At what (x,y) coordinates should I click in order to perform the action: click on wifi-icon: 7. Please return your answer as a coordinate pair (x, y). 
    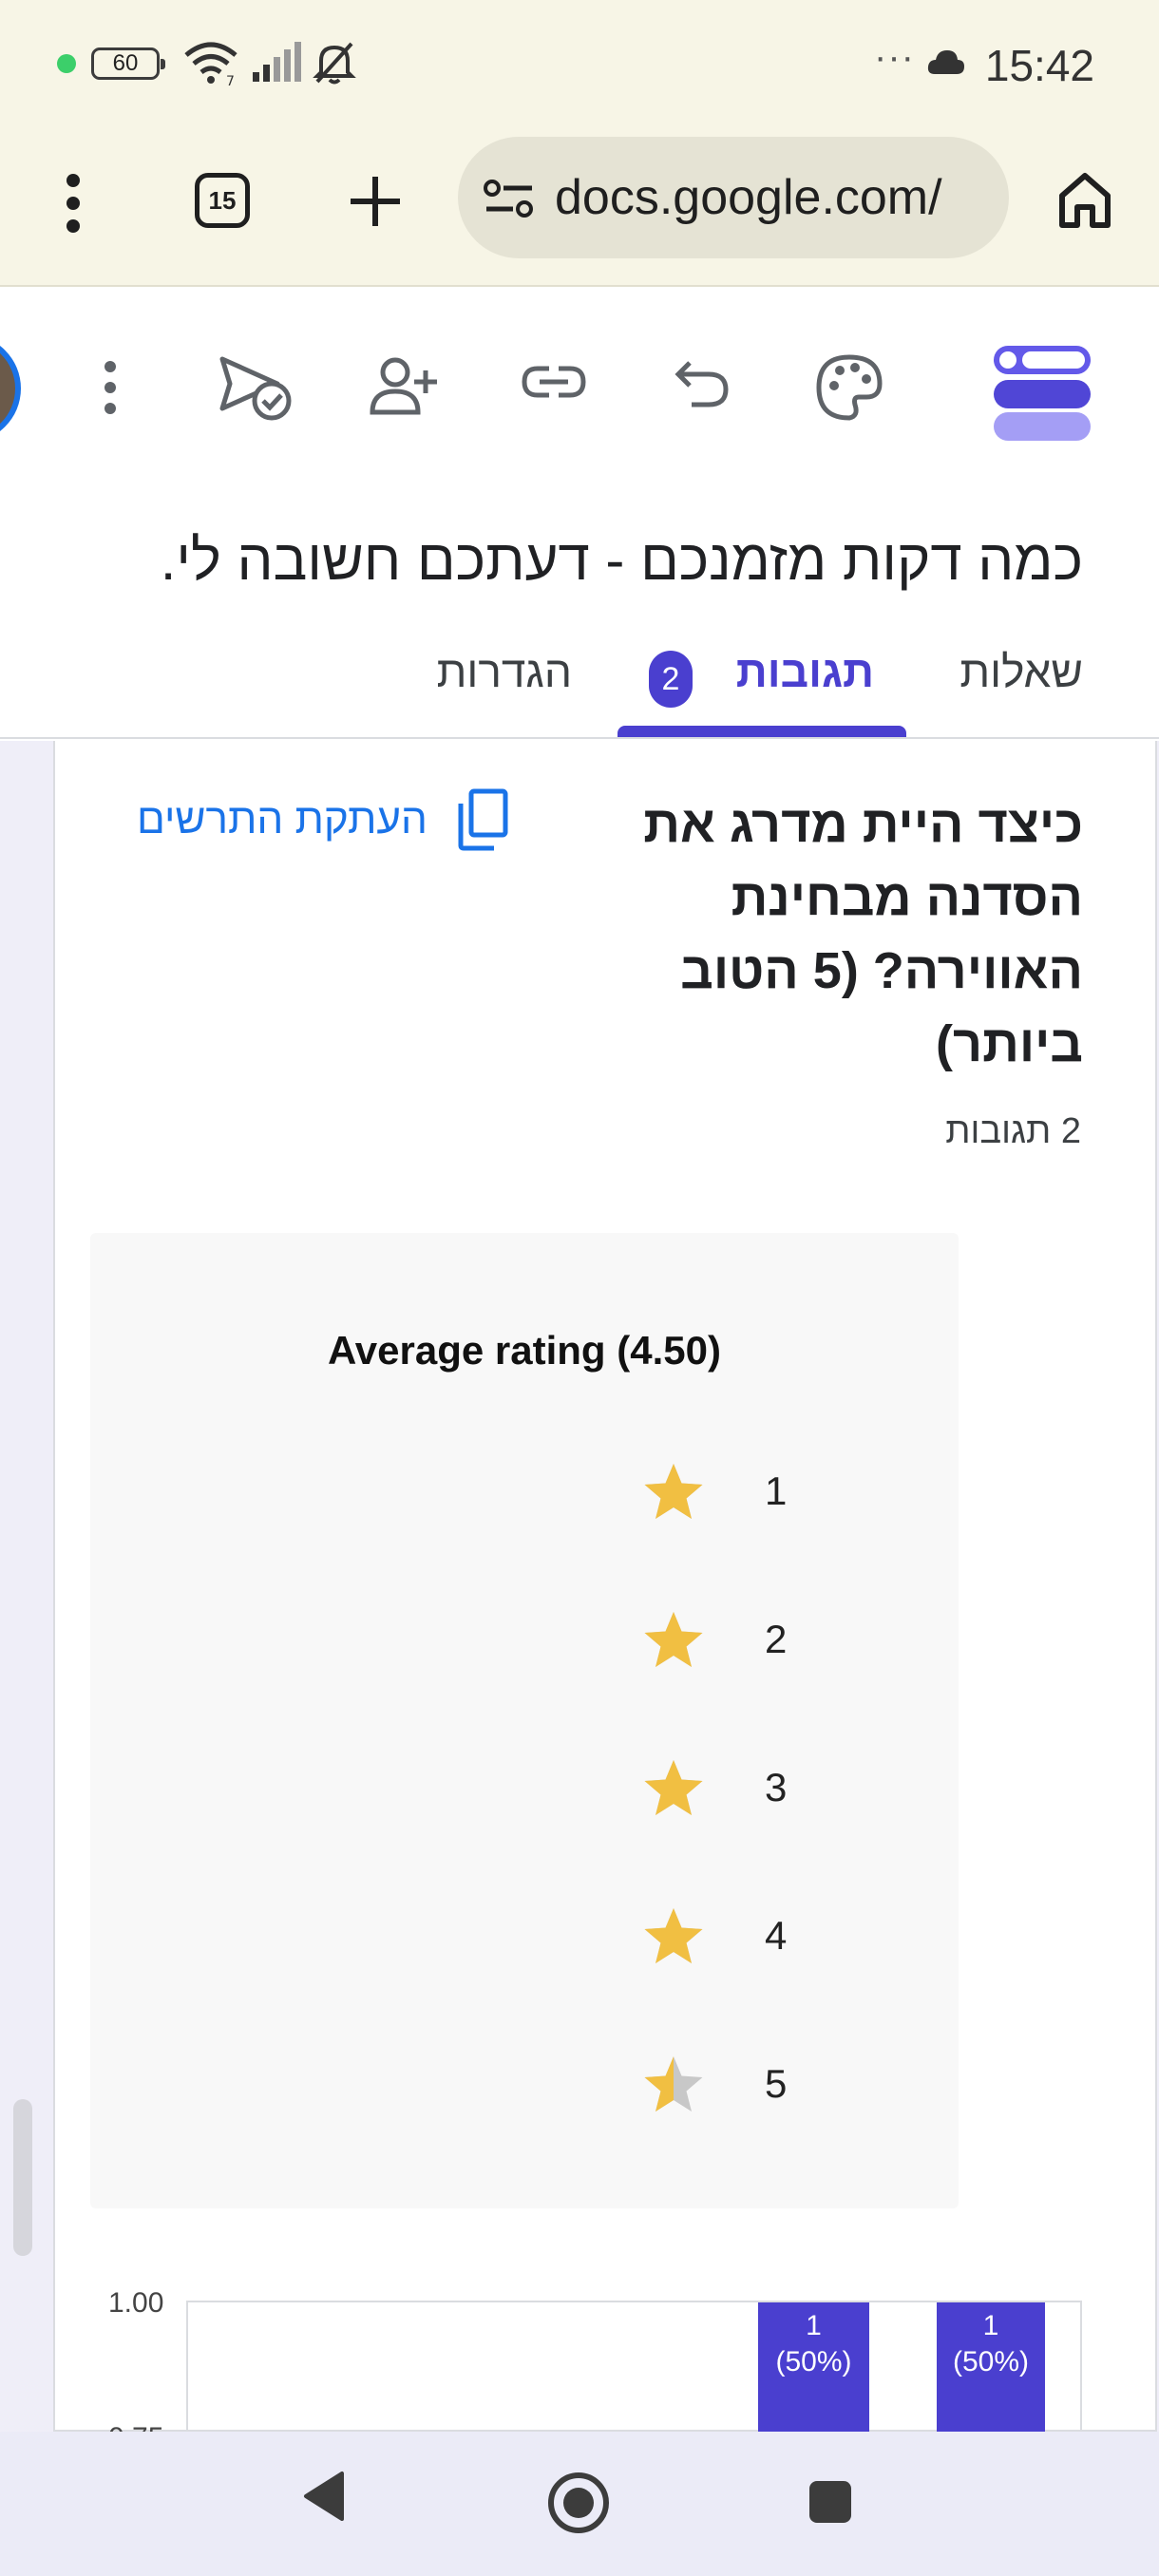
    Looking at the image, I should click on (211, 63).